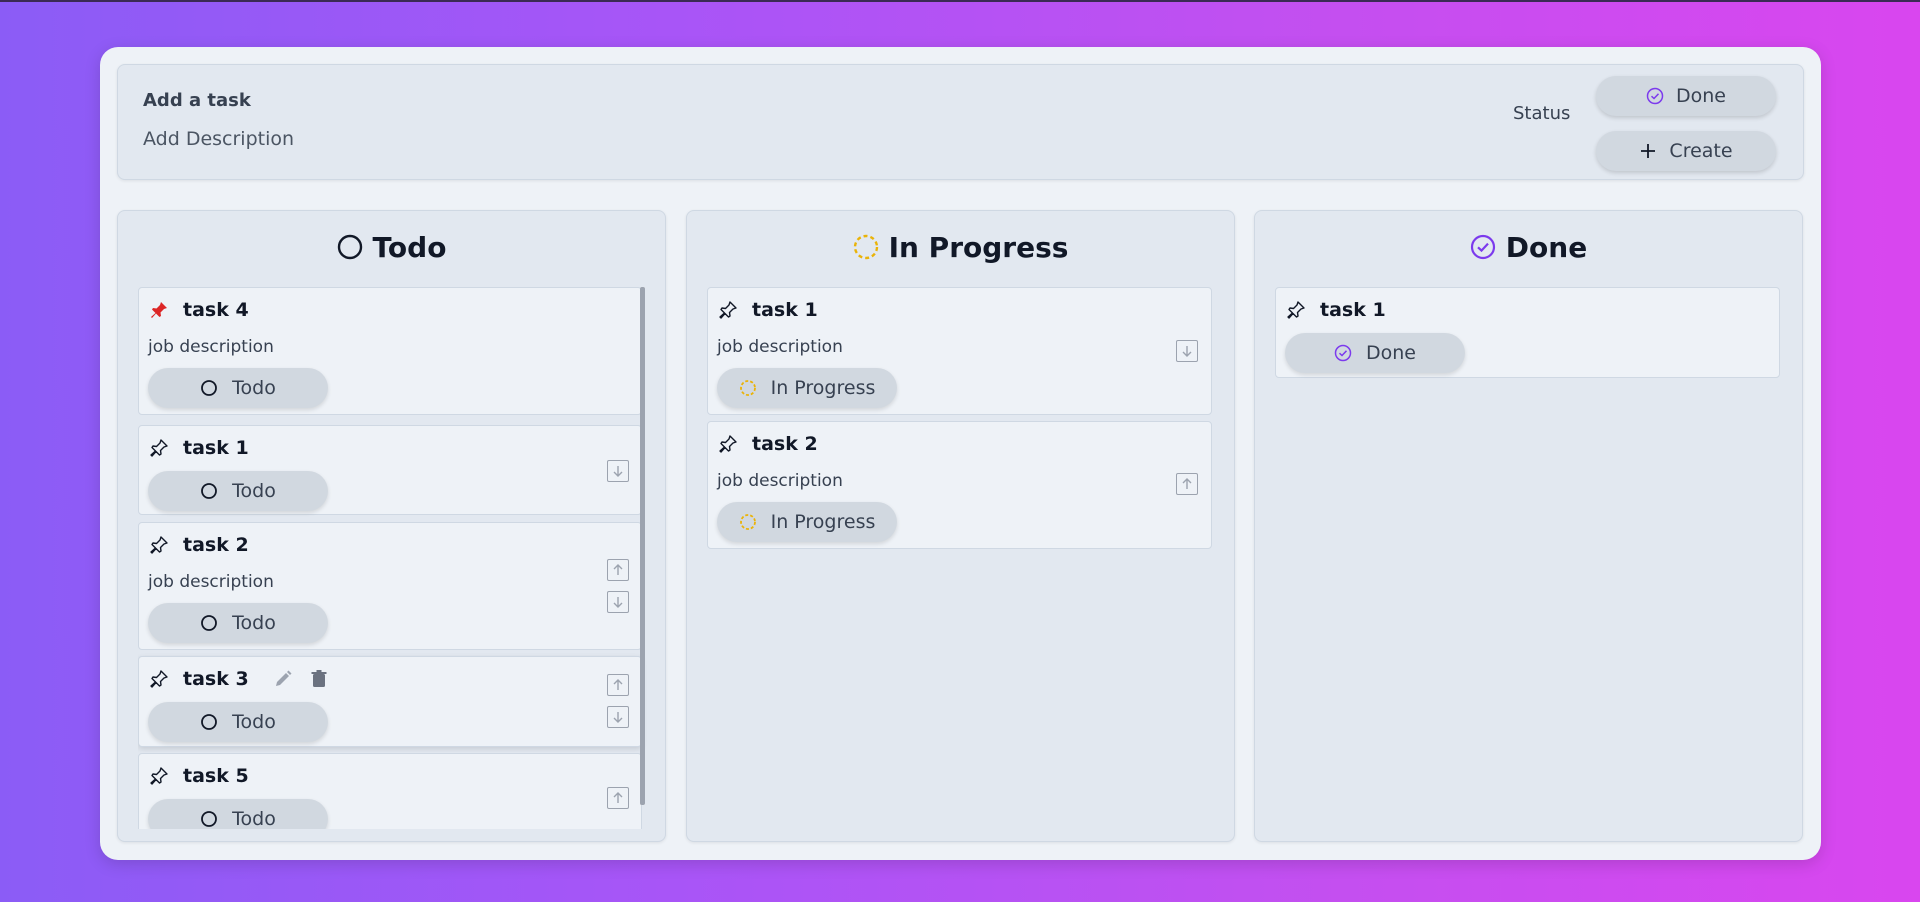  Describe the element at coordinates (216, 310) in the screenshot. I see `task-title: task 4` at that location.